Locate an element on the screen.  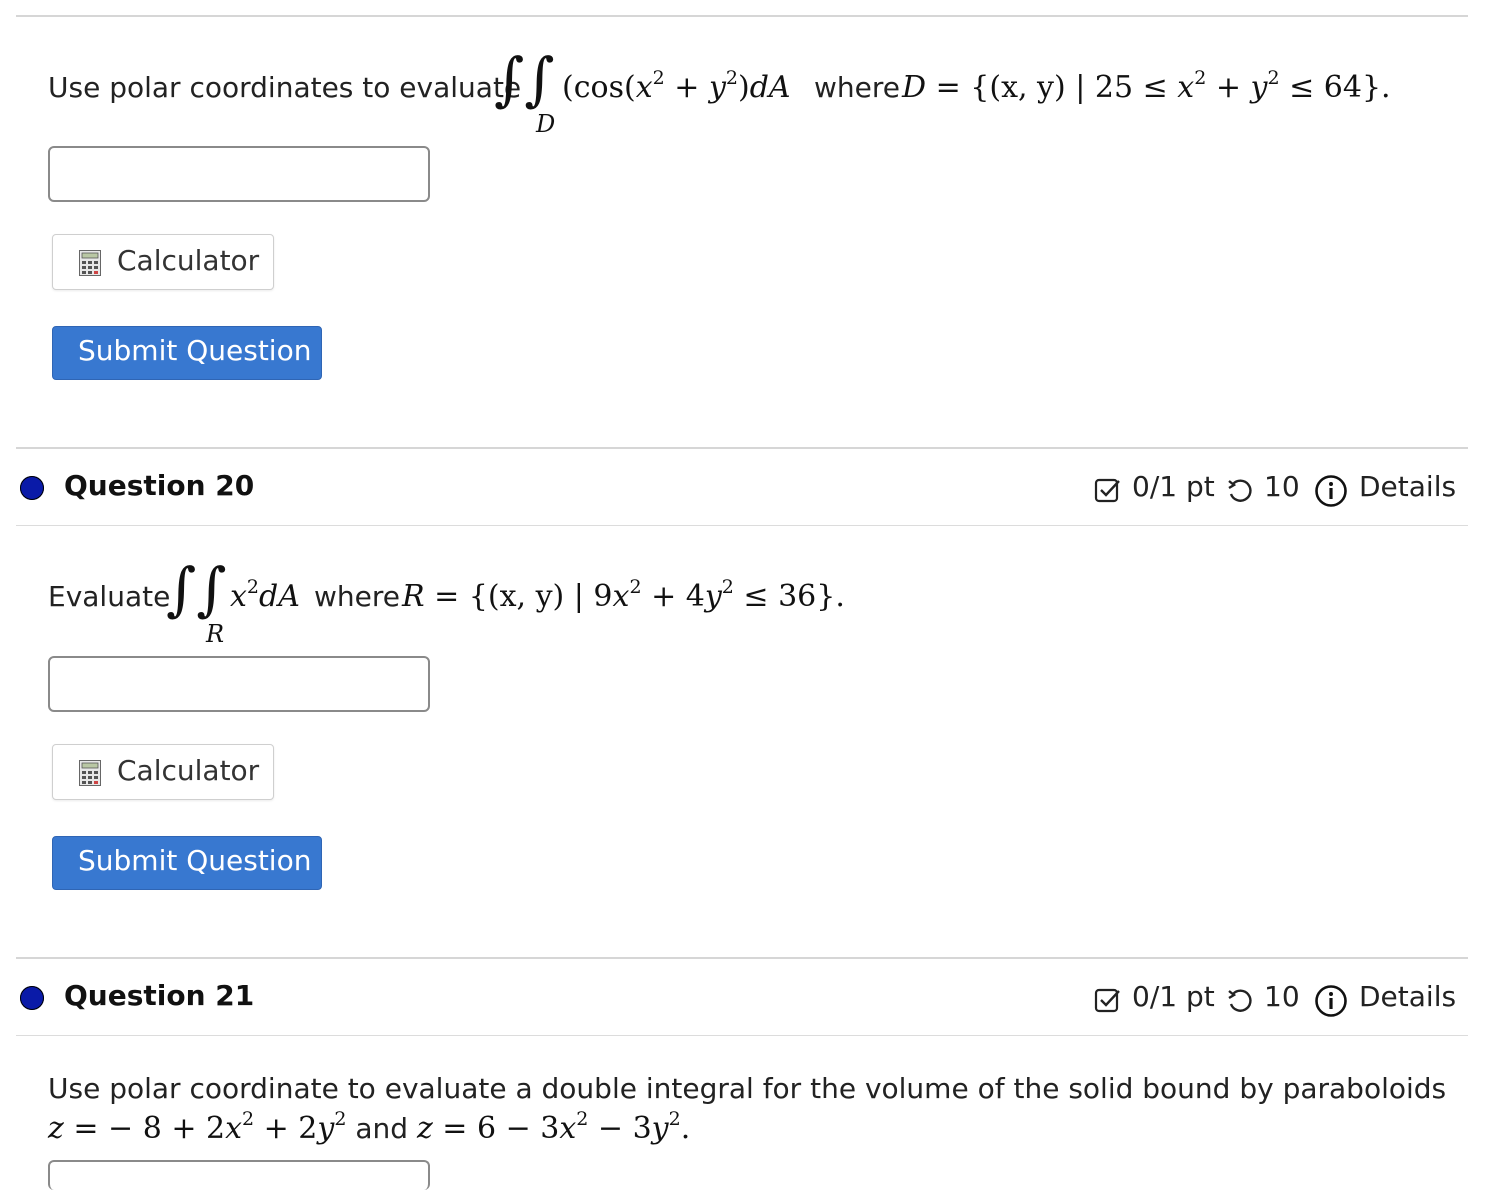
q21-details-button: Details is located at coordinates (1385, 1000).